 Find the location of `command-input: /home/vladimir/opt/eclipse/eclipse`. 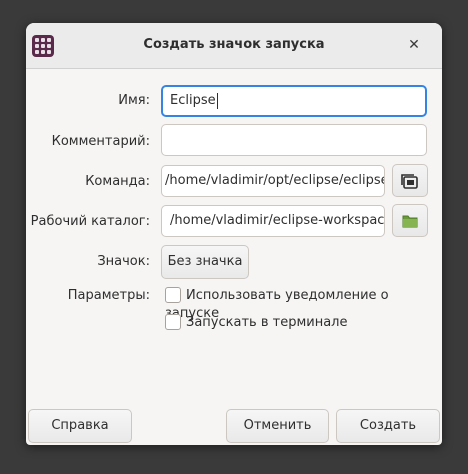

command-input: /home/vladimir/opt/eclipse/eclipse is located at coordinates (273, 181).